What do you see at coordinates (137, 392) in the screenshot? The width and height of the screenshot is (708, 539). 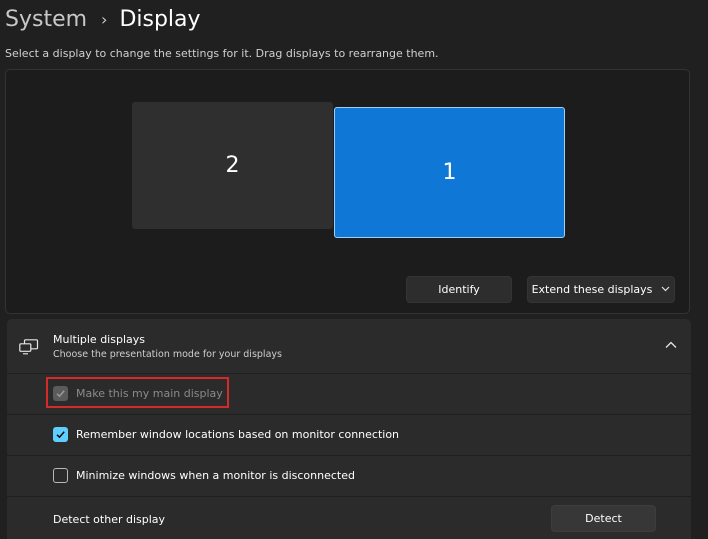 I see `highlight-annotation-box` at bounding box center [137, 392].